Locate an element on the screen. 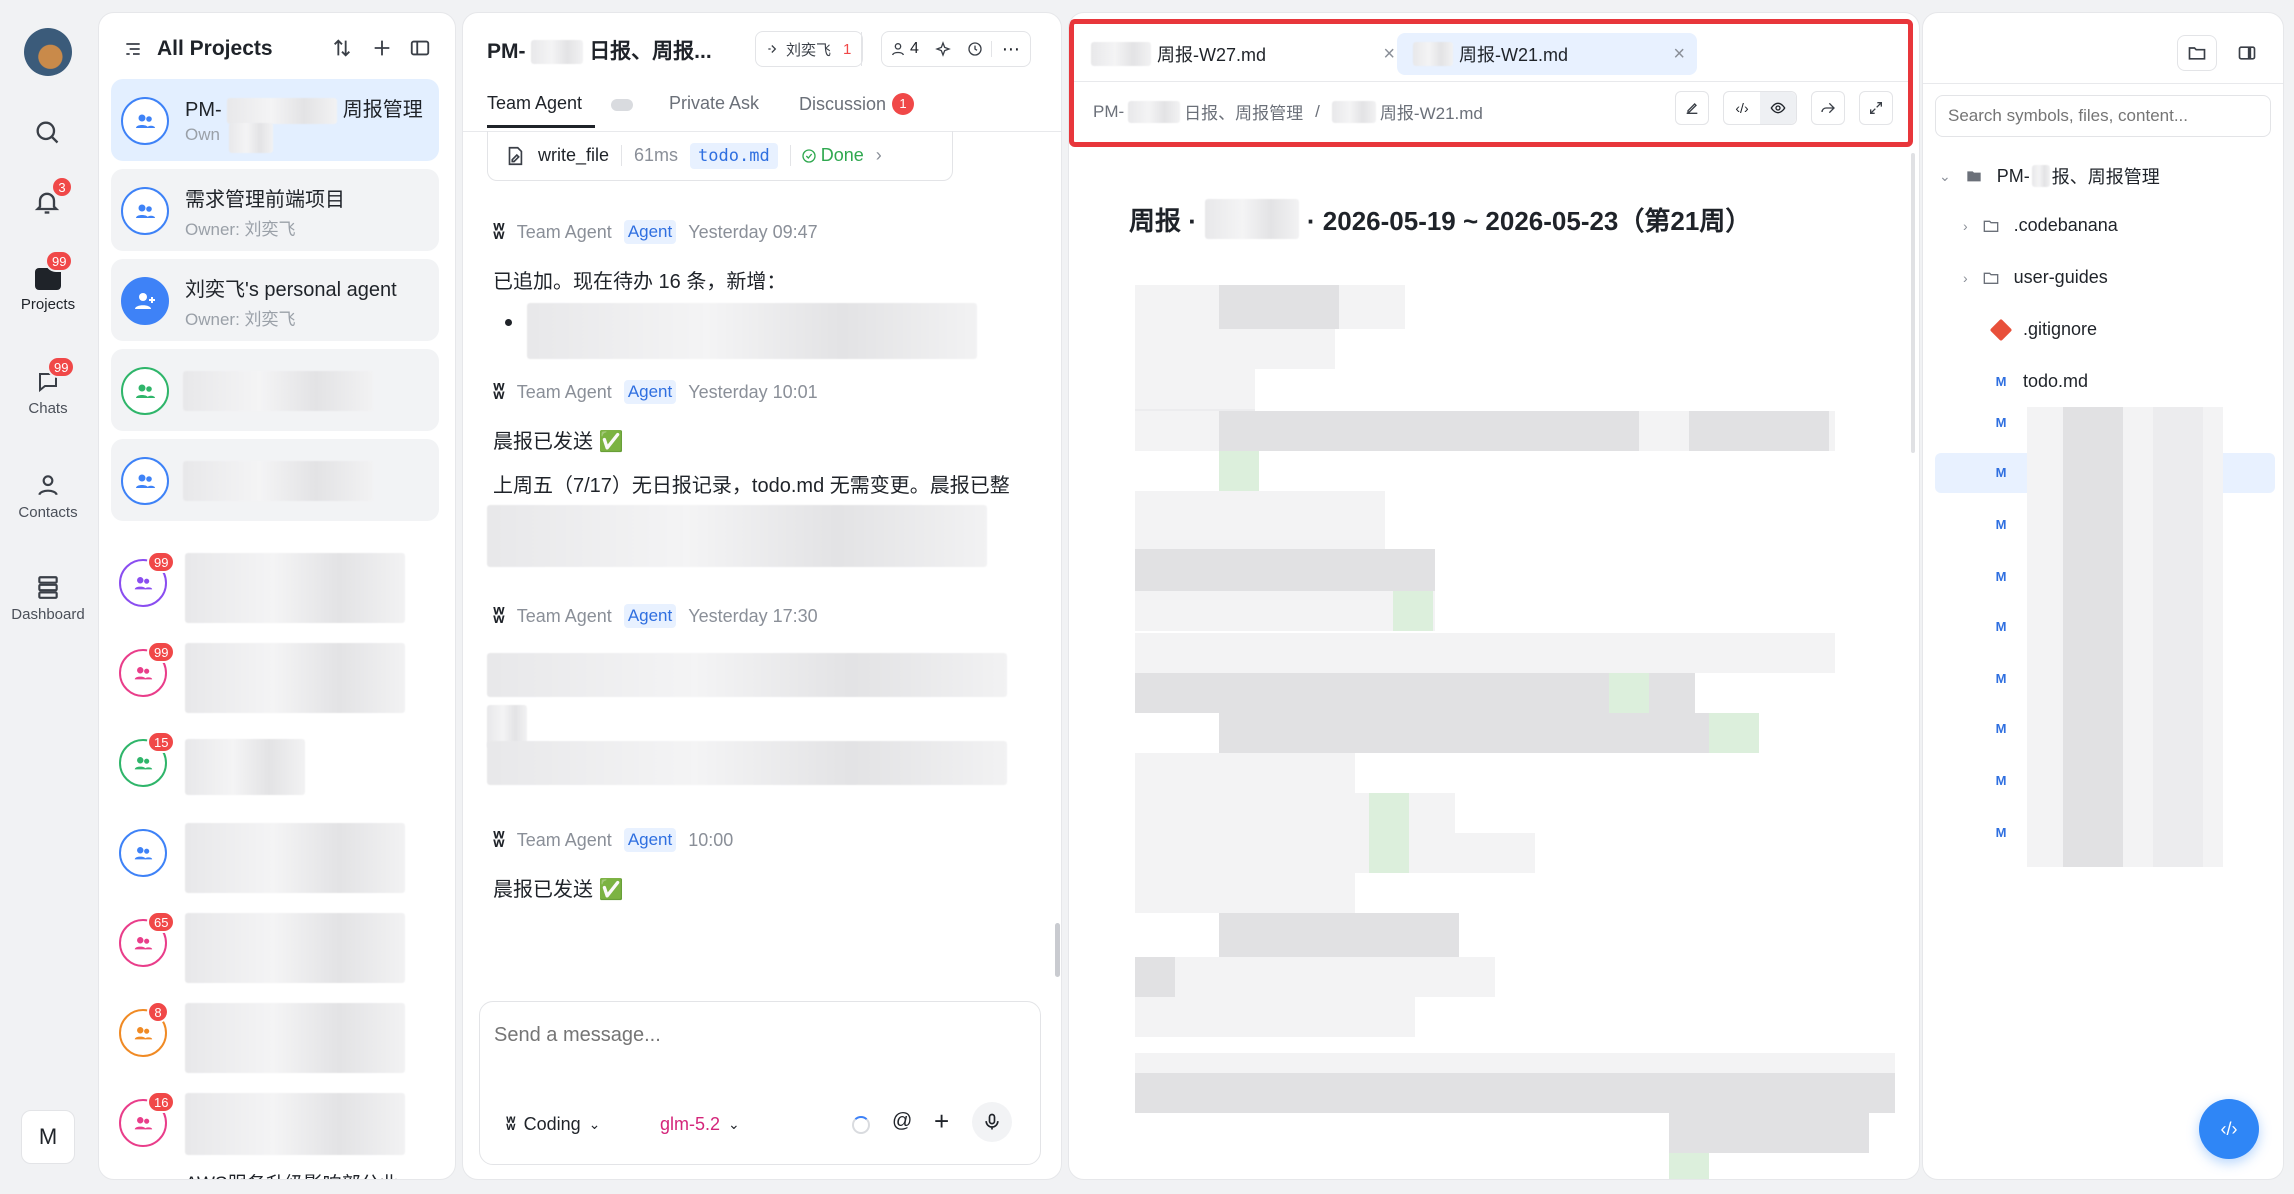 The image size is (2294, 1194). tab-team-agent: Team Agent is located at coordinates (534, 103).